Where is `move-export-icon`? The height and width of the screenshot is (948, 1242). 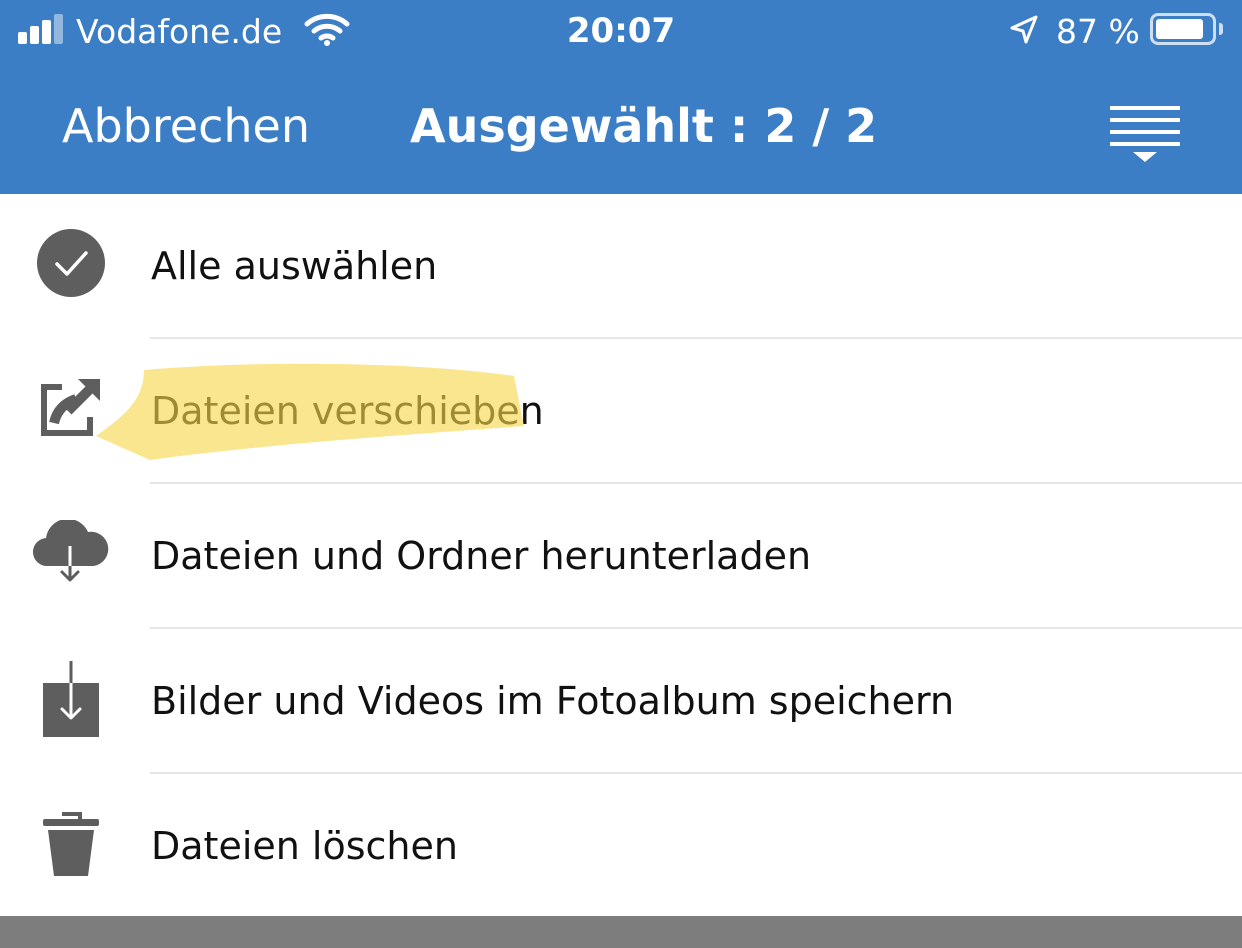
move-export-icon is located at coordinates (70, 407).